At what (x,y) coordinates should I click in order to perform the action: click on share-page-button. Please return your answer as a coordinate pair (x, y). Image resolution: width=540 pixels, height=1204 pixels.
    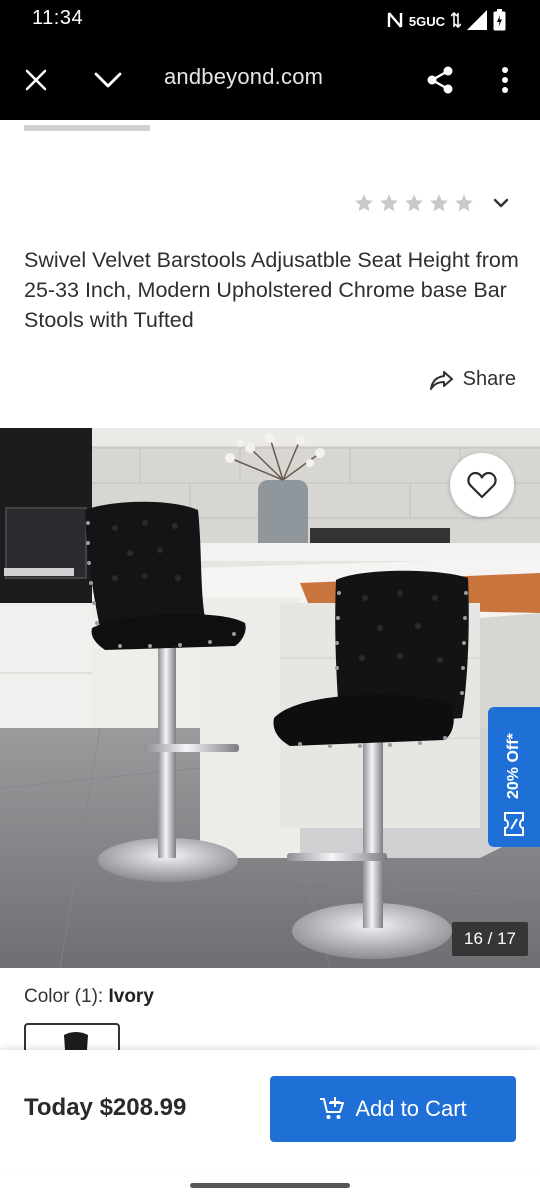
    Looking at the image, I should click on (440, 80).